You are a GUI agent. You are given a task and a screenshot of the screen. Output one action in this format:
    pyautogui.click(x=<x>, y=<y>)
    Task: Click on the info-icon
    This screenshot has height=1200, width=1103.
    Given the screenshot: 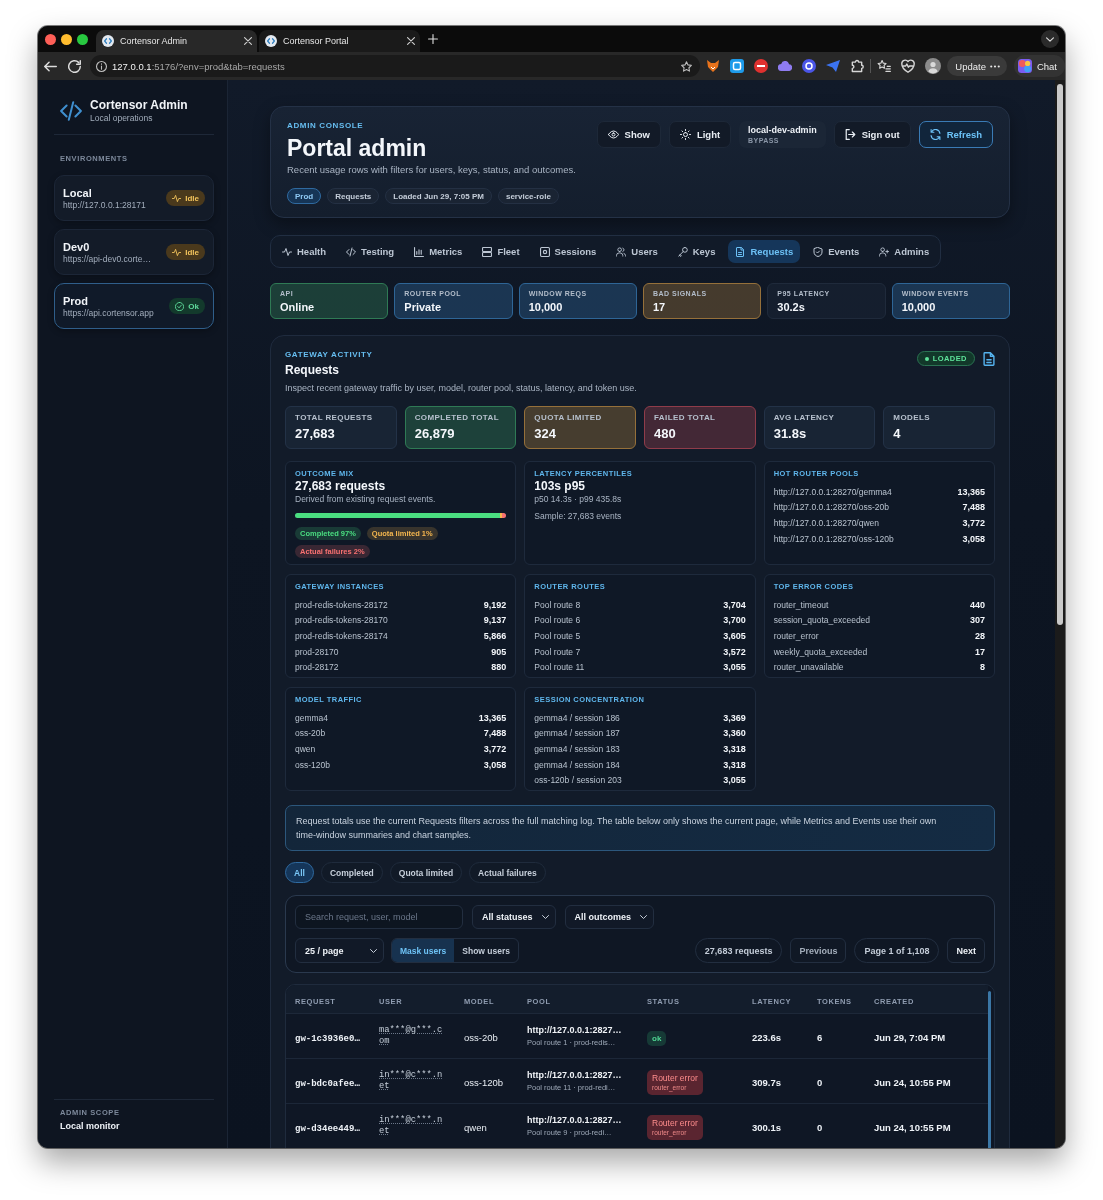 What is the action you would take?
    pyautogui.click(x=101, y=66)
    